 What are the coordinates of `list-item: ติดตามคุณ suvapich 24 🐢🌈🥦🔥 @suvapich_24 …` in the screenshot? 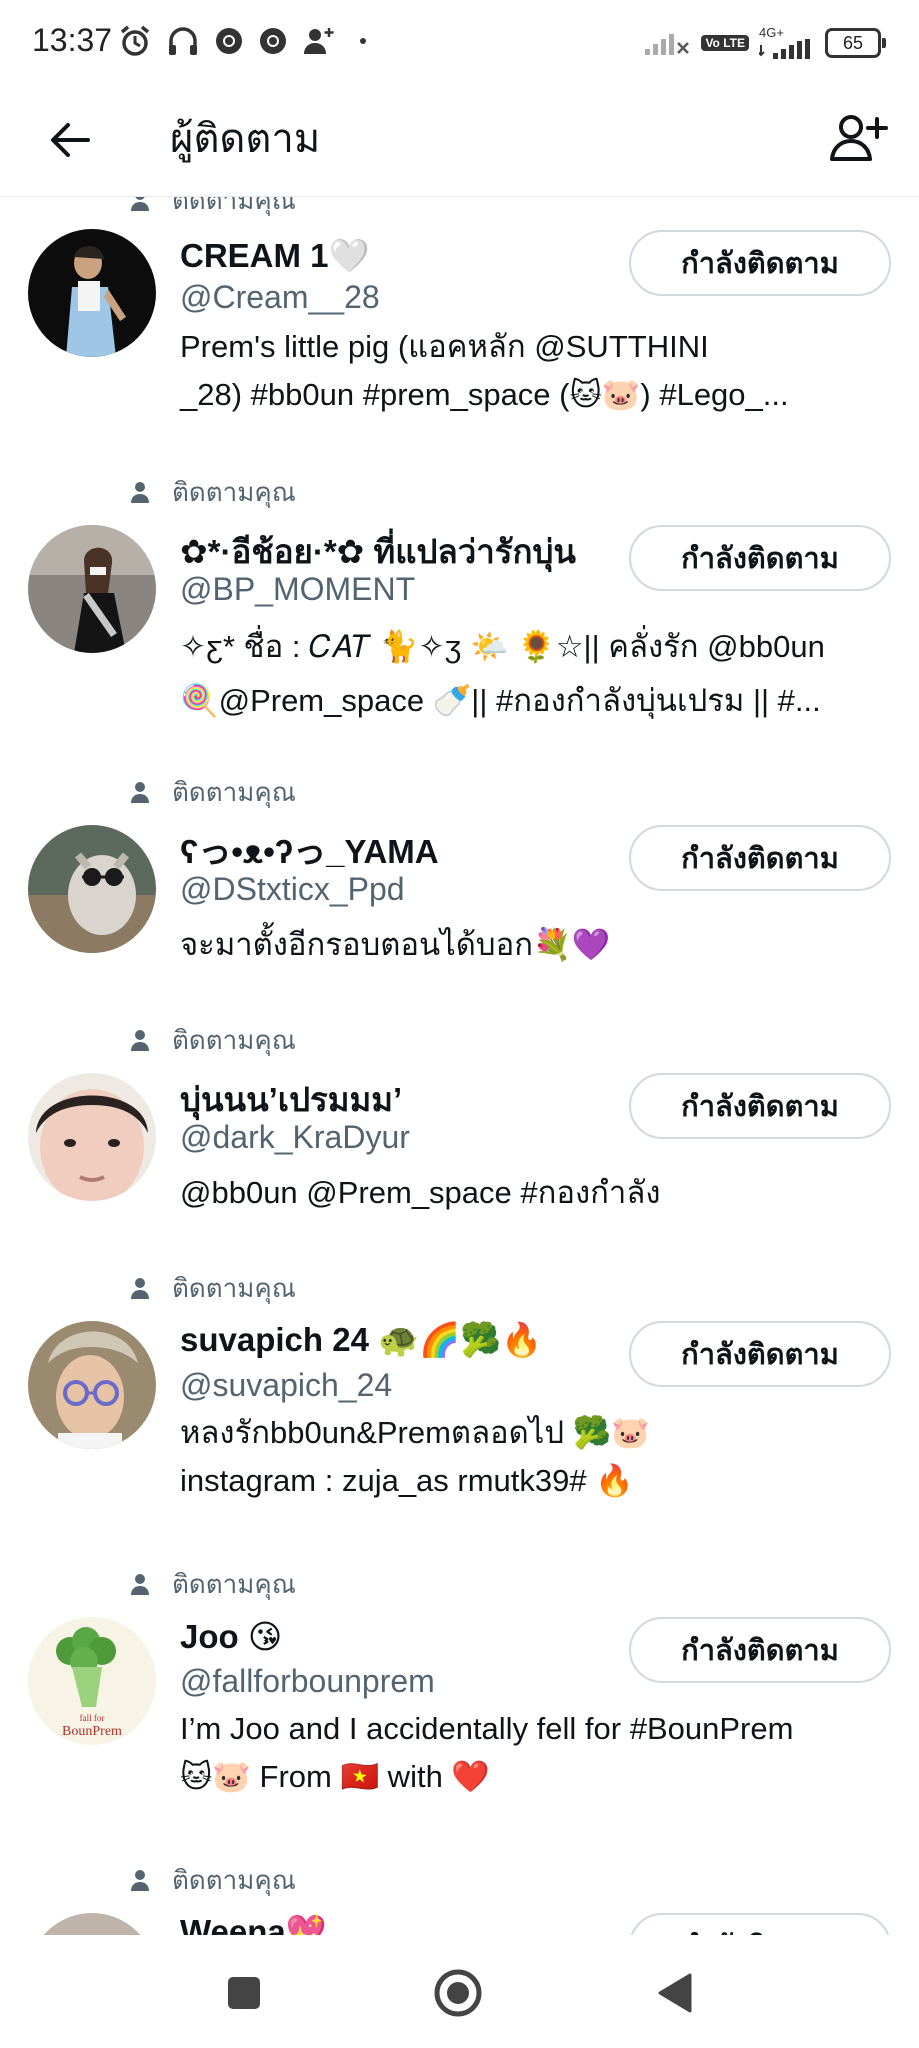 It's located at (459, 1413).